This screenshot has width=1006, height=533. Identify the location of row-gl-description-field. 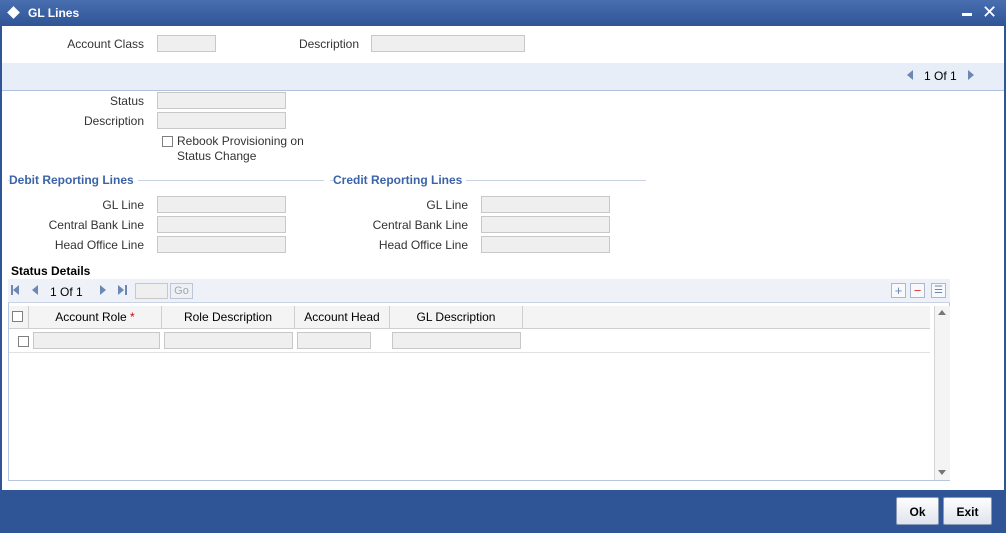
(456, 340).